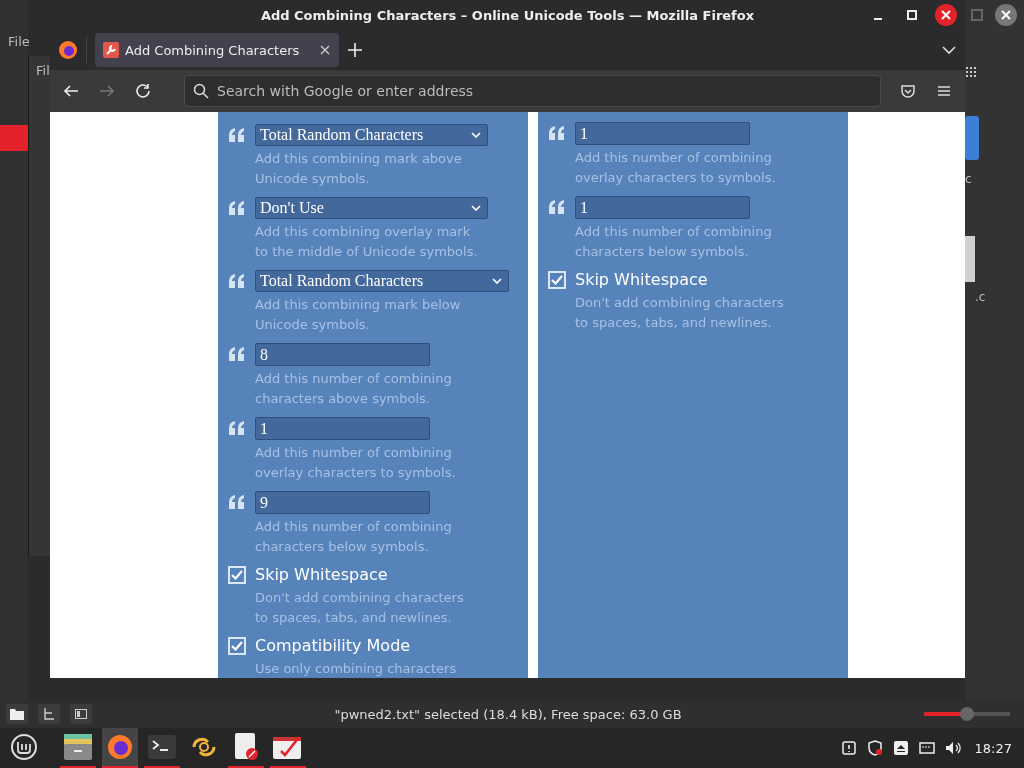 Image resolution: width=1024 pixels, height=768 pixels. What do you see at coordinates (371, 208) in the screenshot?
I see `dropdown: Don't Use` at bounding box center [371, 208].